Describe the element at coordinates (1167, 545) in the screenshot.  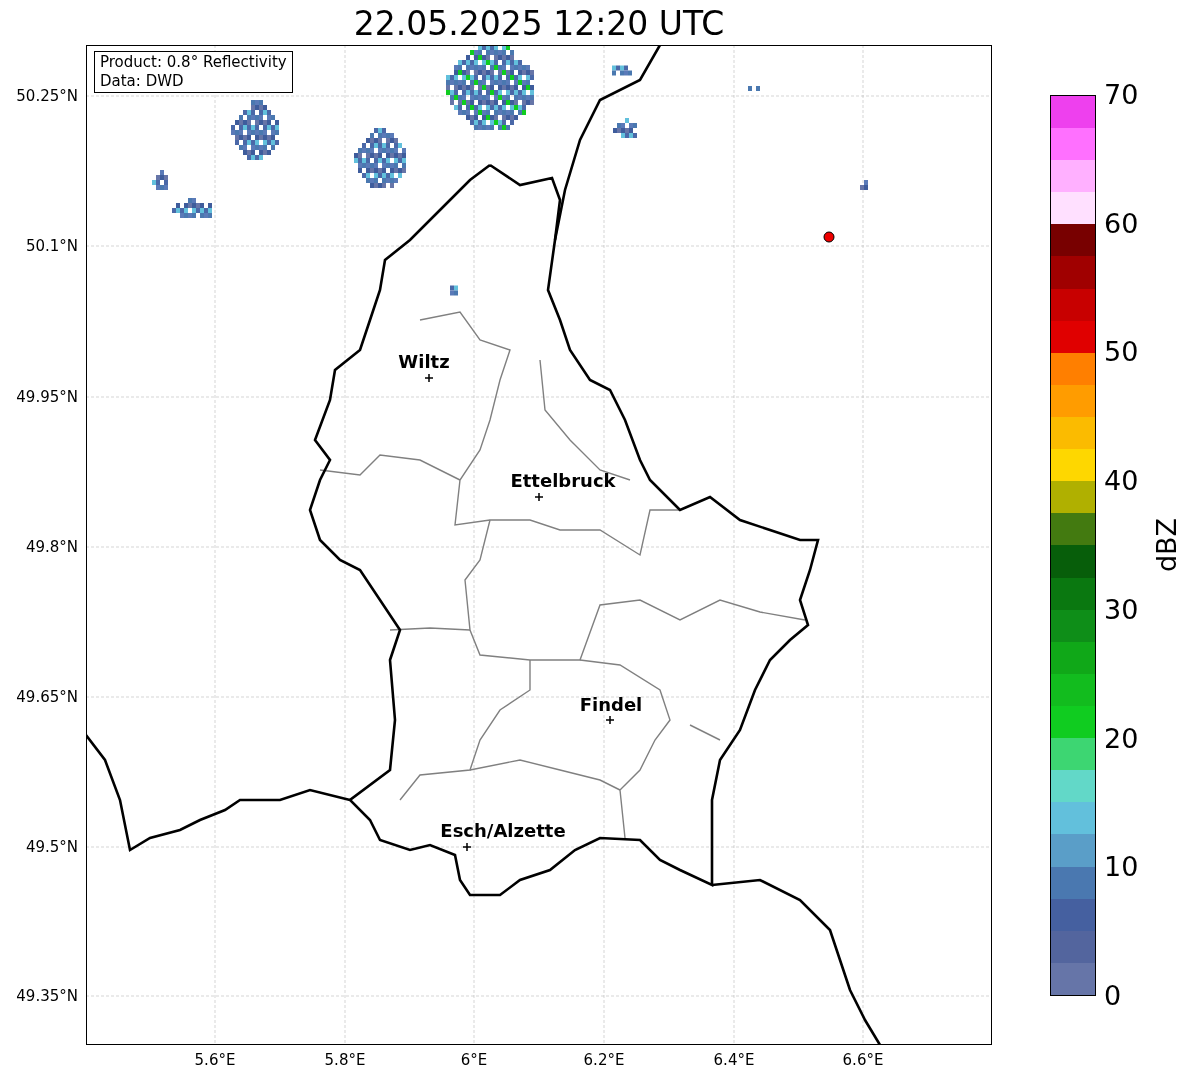
I see `colorbar-label: dBZ` at that location.